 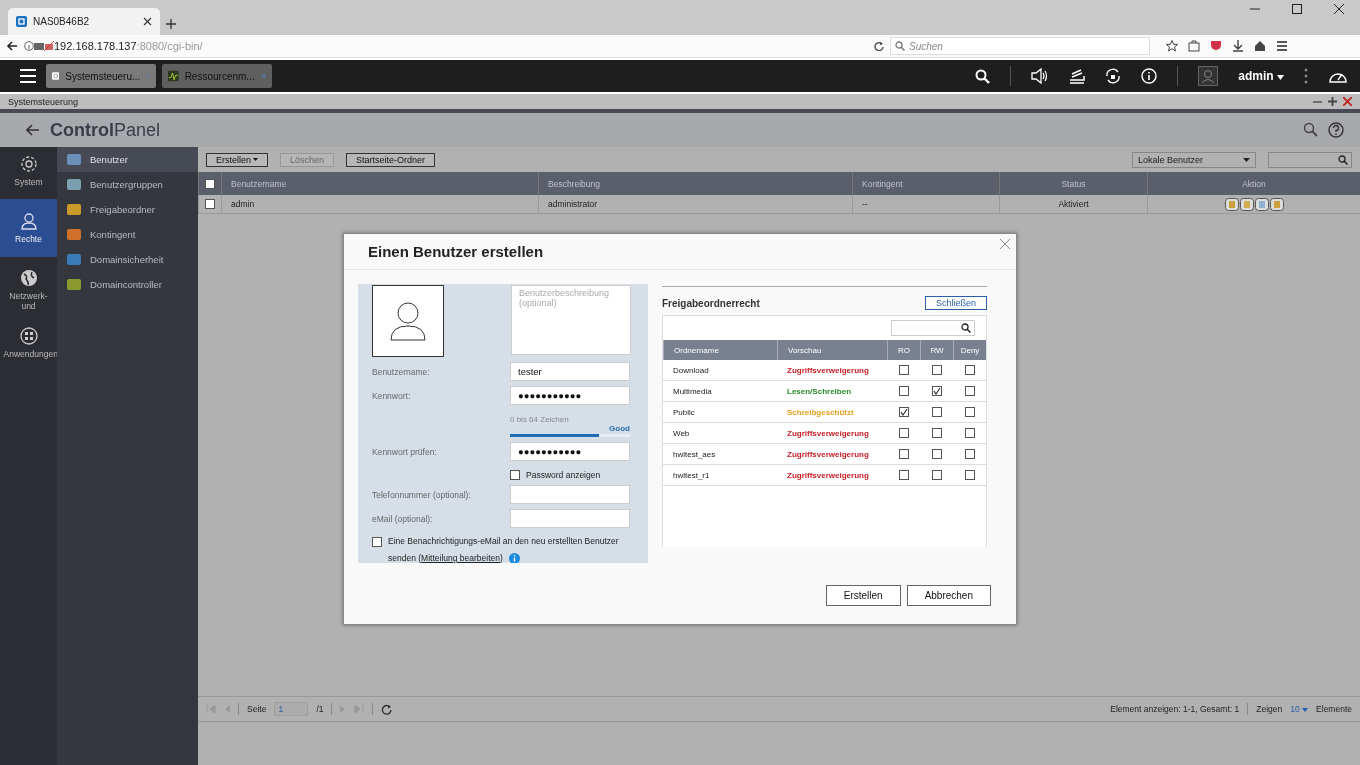 I want to click on menu-item: Benutzergruppen, so click(x=127, y=184).